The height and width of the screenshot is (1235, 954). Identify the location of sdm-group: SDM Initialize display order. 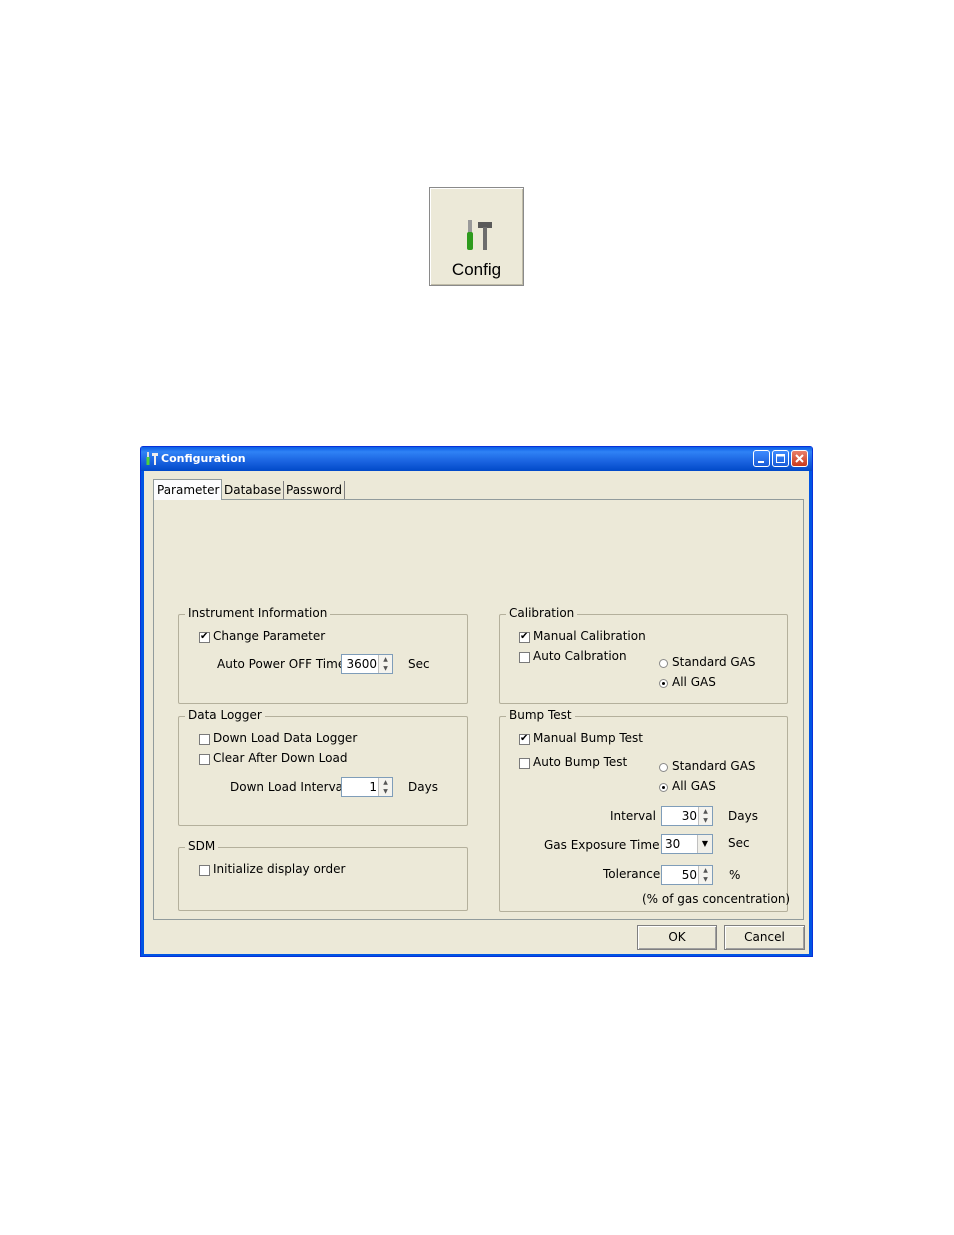
(323, 875).